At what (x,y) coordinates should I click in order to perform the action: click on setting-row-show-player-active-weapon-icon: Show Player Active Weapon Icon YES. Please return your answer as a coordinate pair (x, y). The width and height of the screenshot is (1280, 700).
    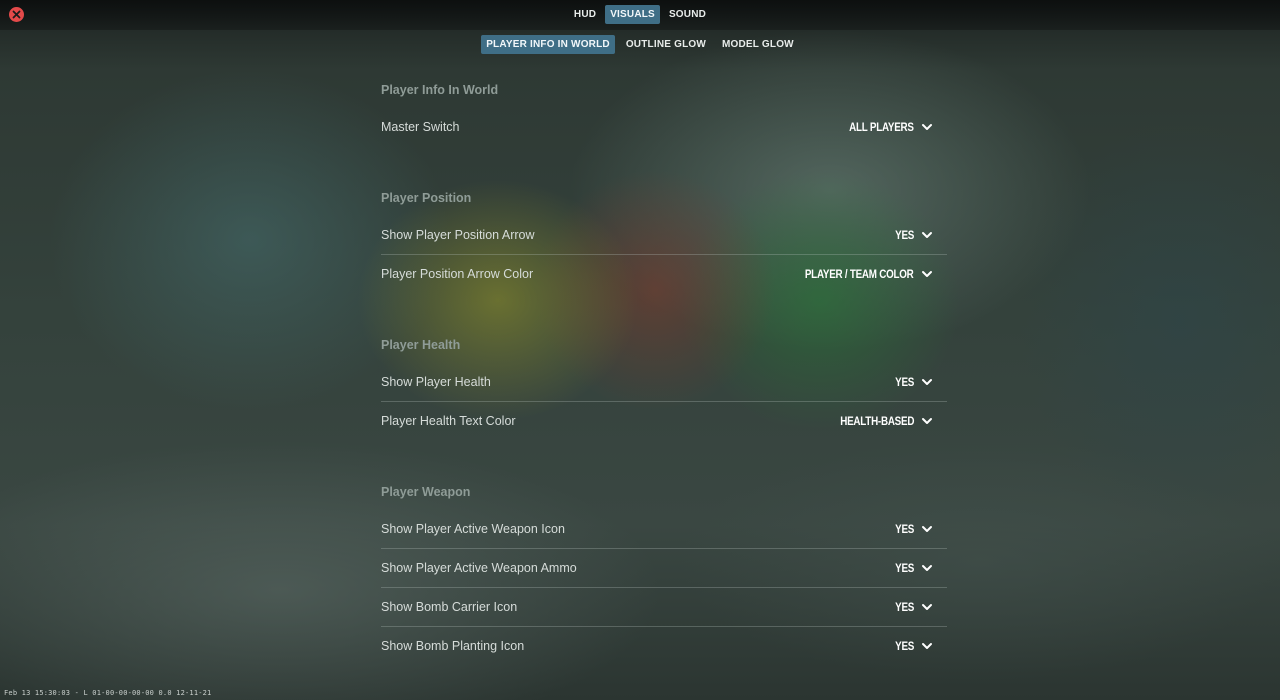
    Looking at the image, I should click on (664, 529).